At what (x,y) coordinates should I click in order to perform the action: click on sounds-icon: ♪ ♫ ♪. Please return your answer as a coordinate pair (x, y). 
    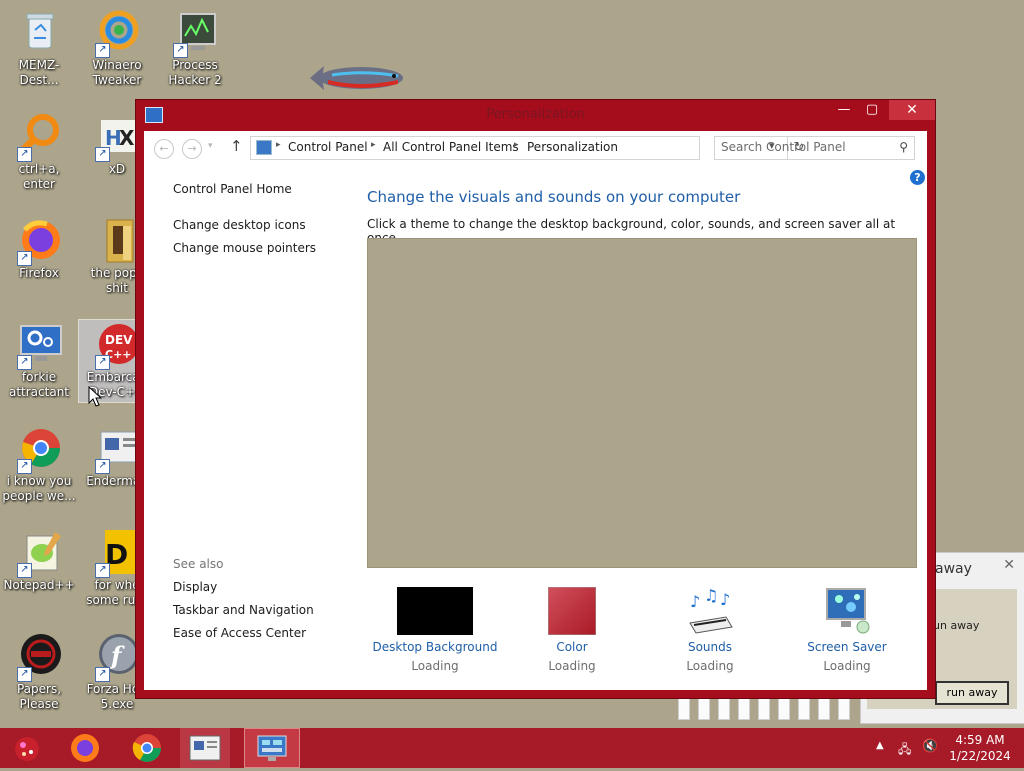
    Looking at the image, I should click on (710, 610).